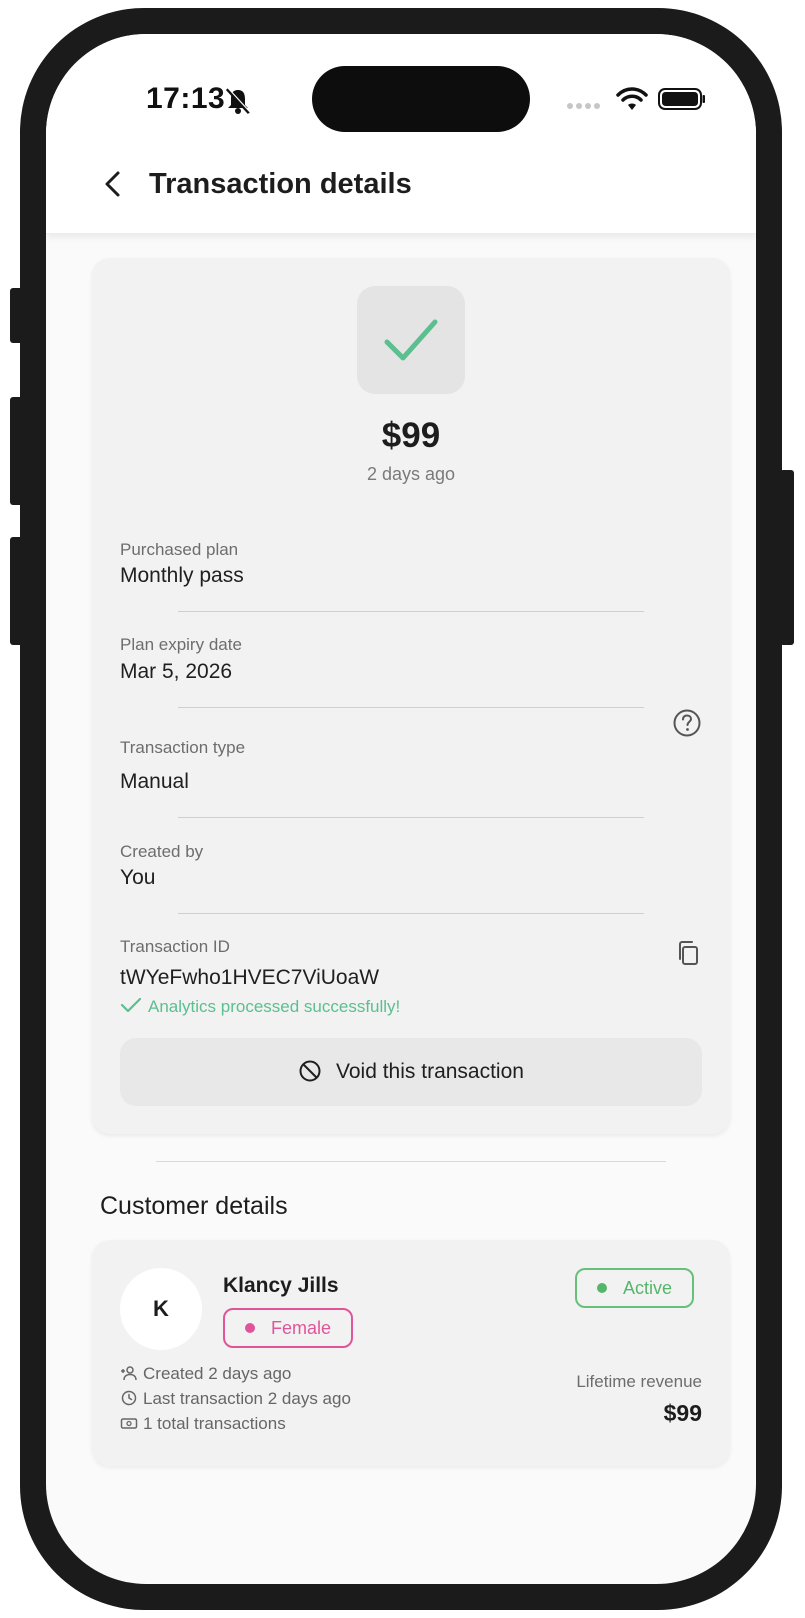 The height and width of the screenshot is (1618, 805). I want to click on transaction-amount: $99, so click(411, 435).